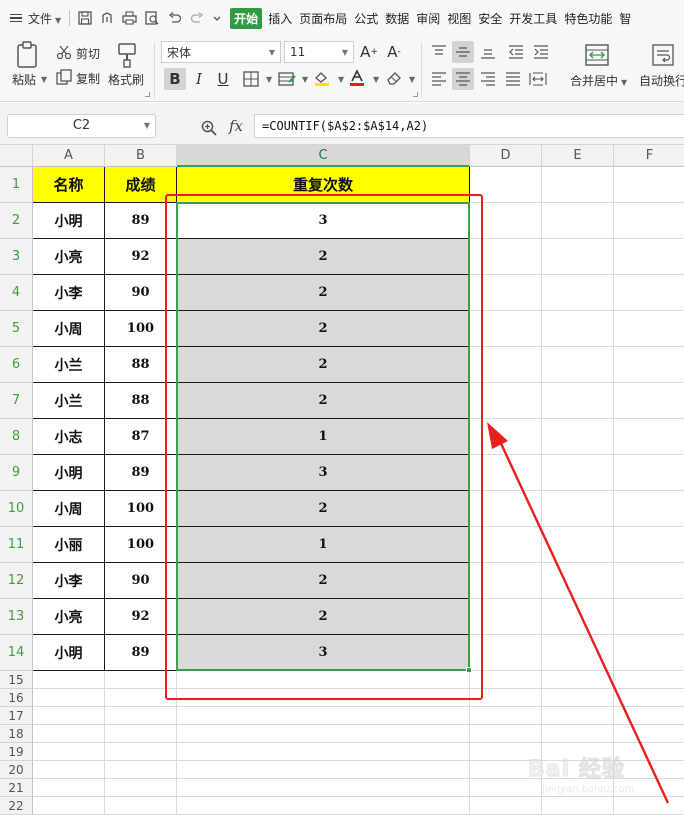 This screenshot has width=684, height=816. What do you see at coordinates (649, 509) in the screenshot?
I see `cell-f10` at bounding box center [649, 509].